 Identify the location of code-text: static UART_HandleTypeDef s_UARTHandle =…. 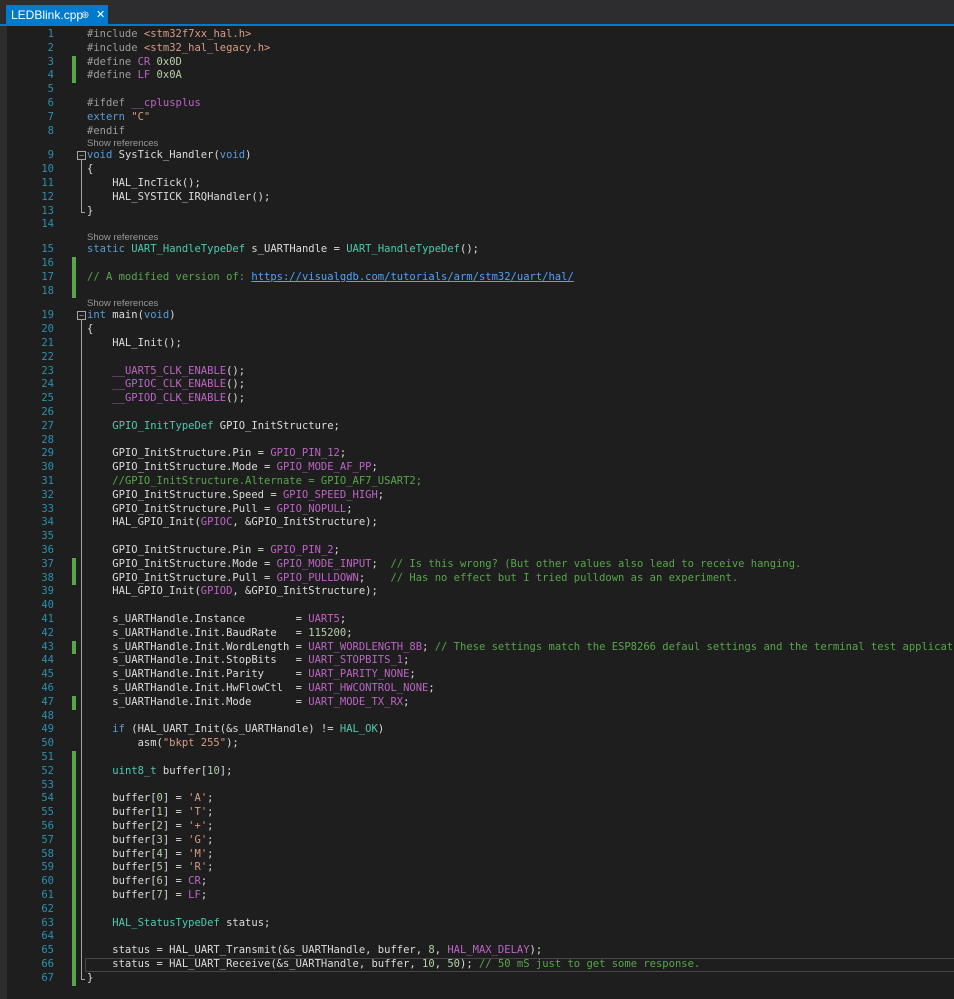
(283, 250).